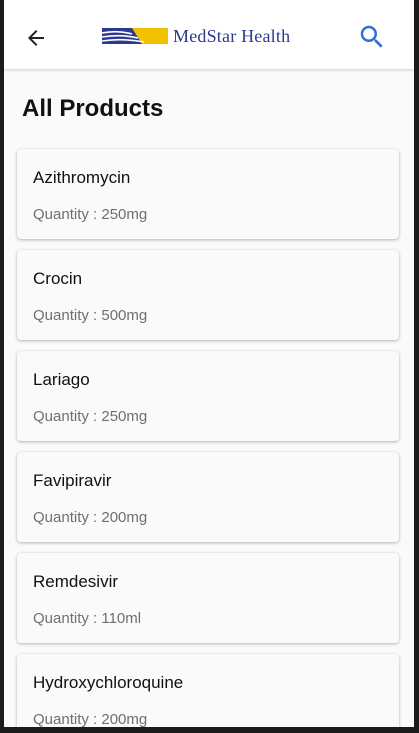  Describe the element at coordinates (87, 618) in the screenshot. I see `product-quantity: Quantity : 110ml` at that location.